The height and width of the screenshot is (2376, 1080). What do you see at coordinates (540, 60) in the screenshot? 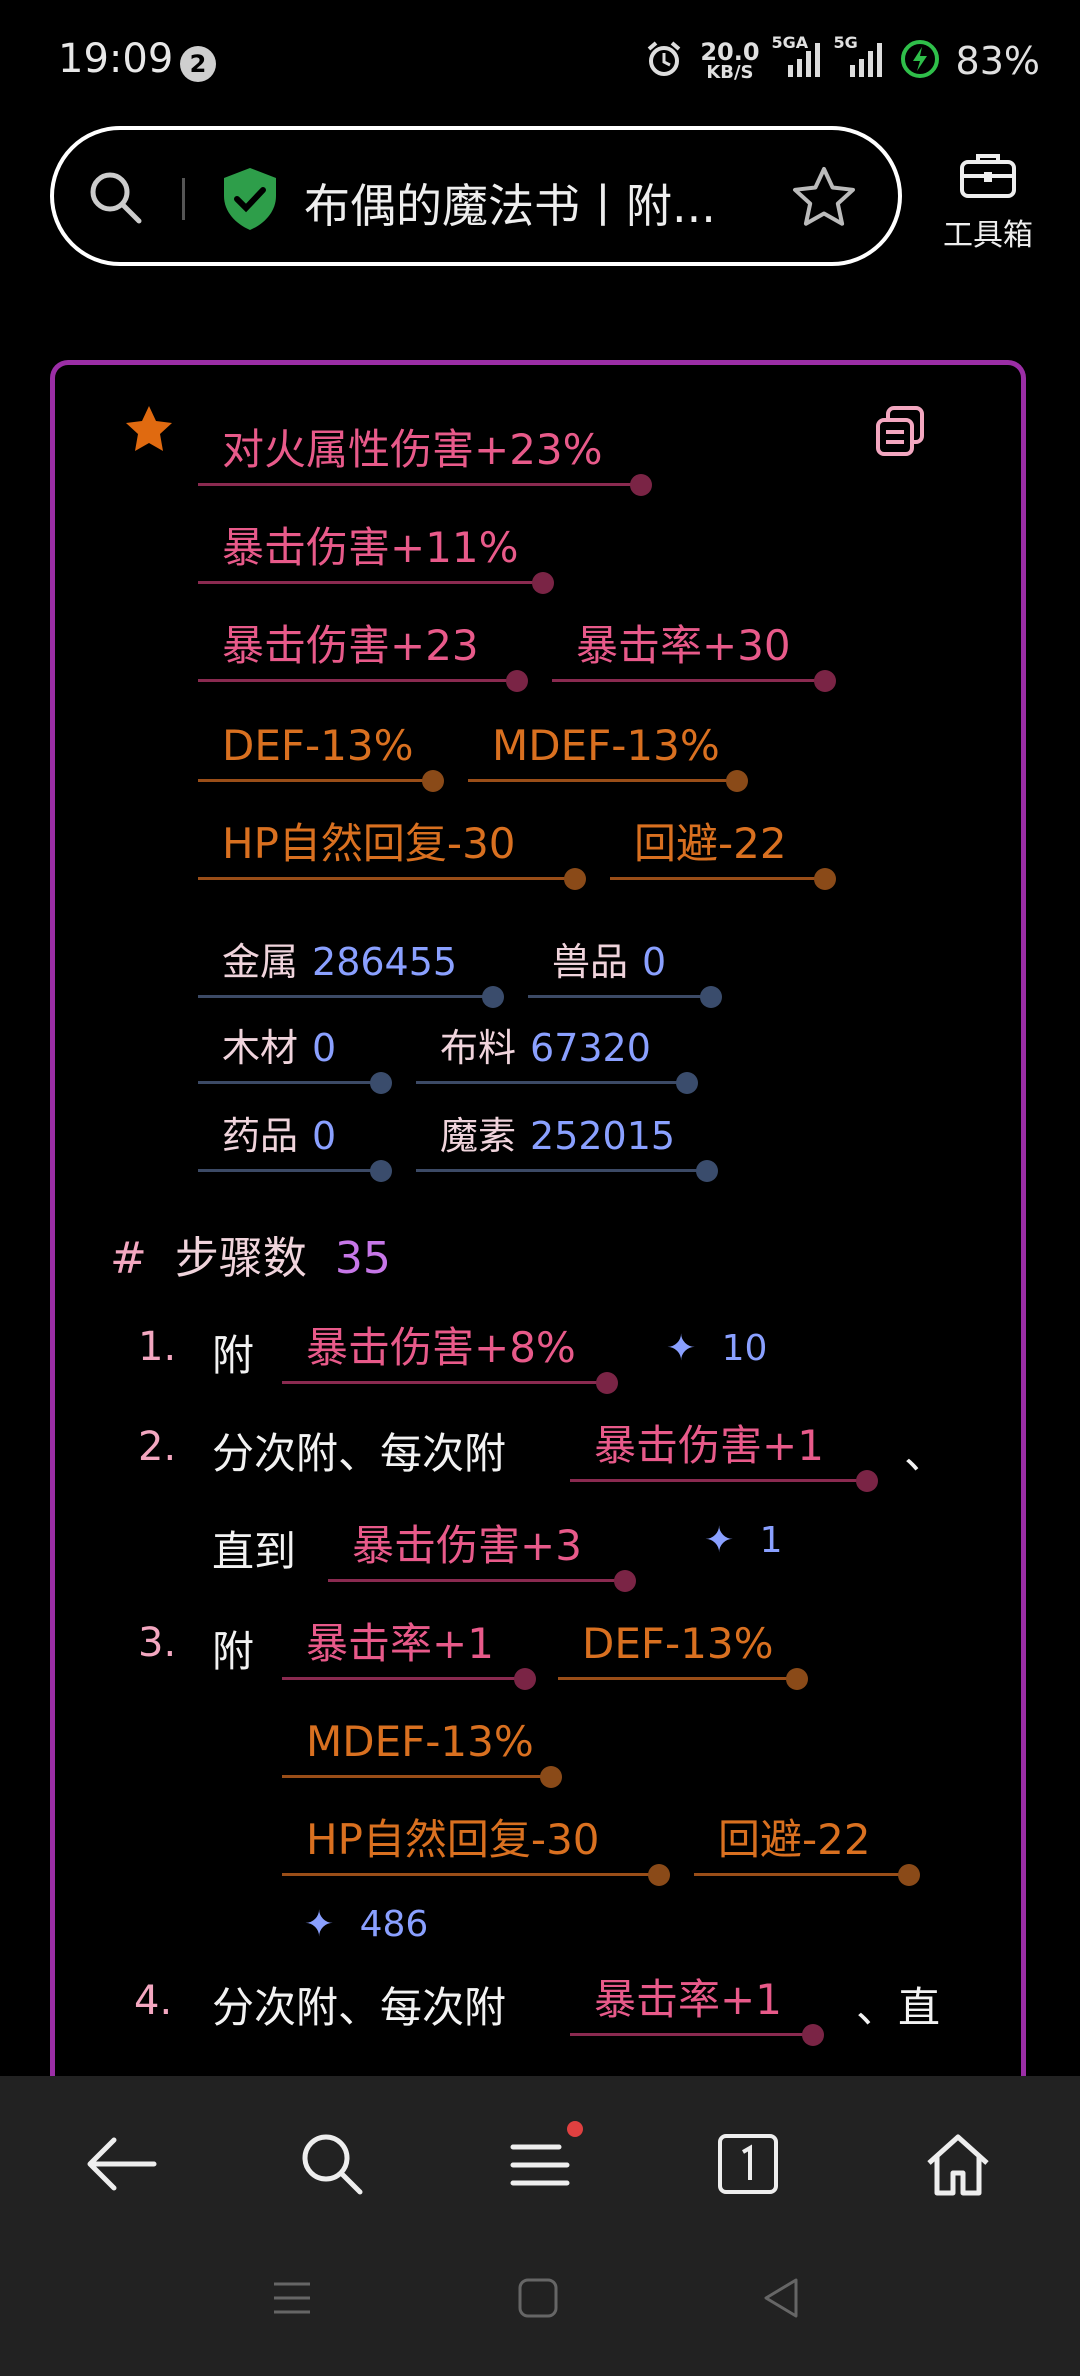
I see `status-bar: 19:09 2 20.0 KB/S 5GA 5G 83%` at bounding box center [540, 60].